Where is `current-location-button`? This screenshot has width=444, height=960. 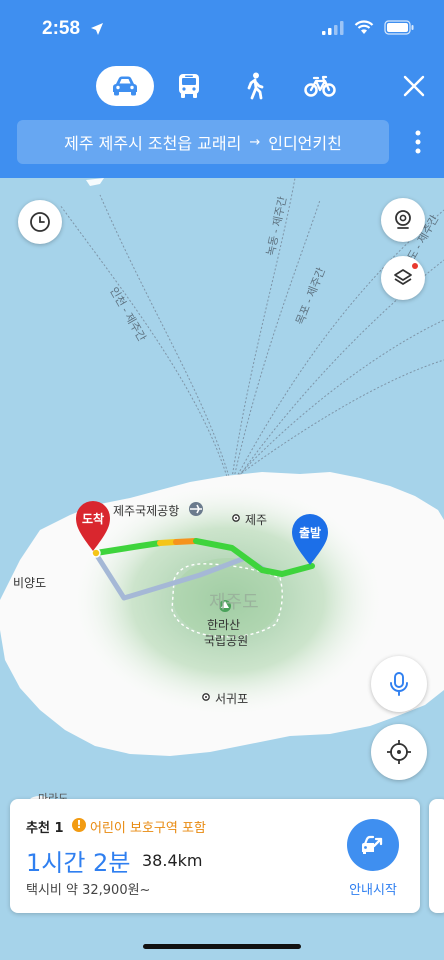
current-location-button is located at coordinates (399, 752).